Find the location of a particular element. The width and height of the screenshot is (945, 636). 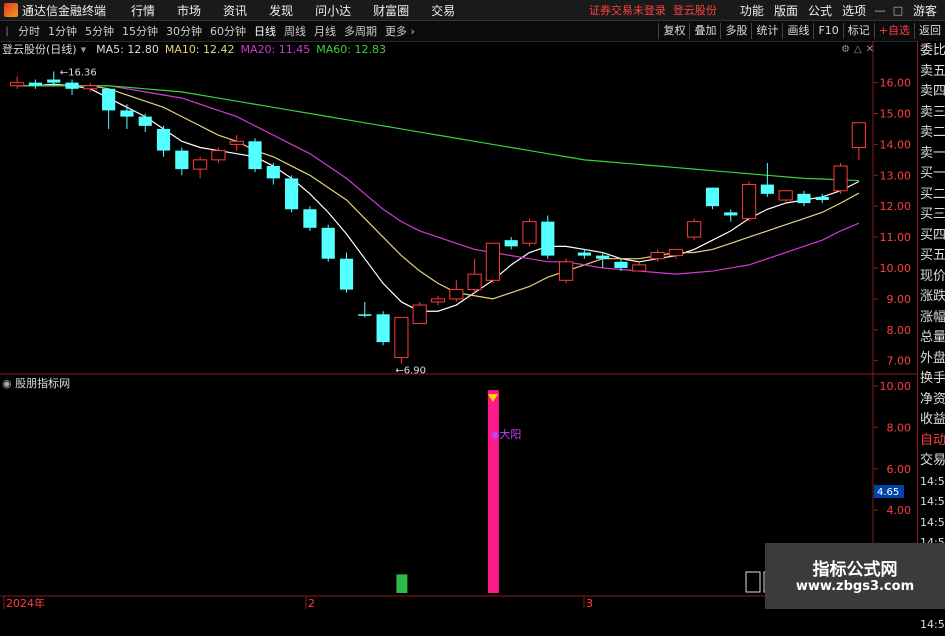

menu-caifuquan: 财富圈 is located at coordinates (391, 10).